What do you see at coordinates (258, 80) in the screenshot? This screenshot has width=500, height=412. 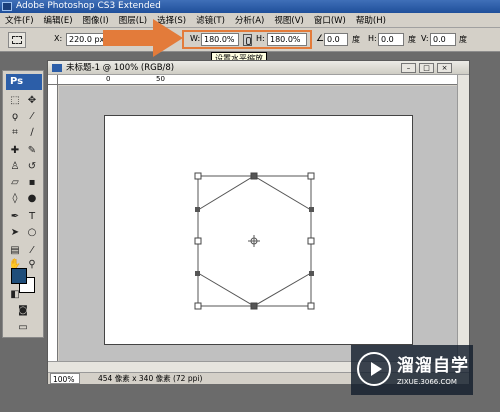 I see `horizontal-ruler: 0 50` at bounding box center [258, 80].